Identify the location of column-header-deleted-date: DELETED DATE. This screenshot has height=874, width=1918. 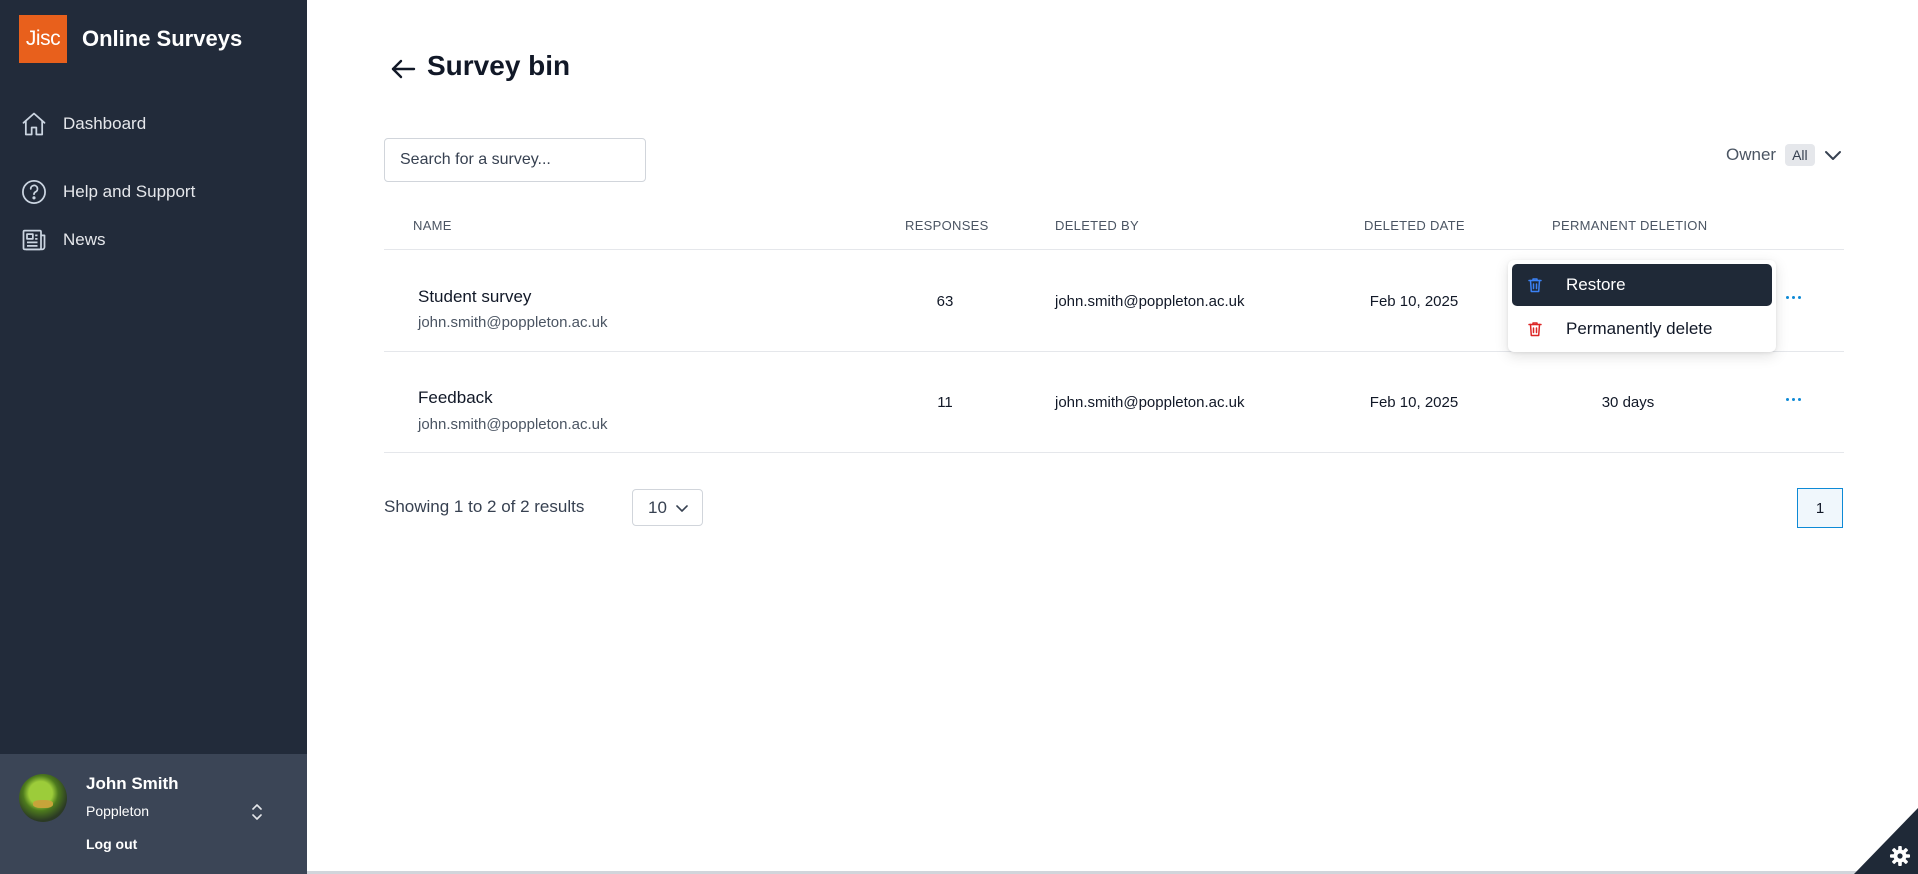
(1414, 225).